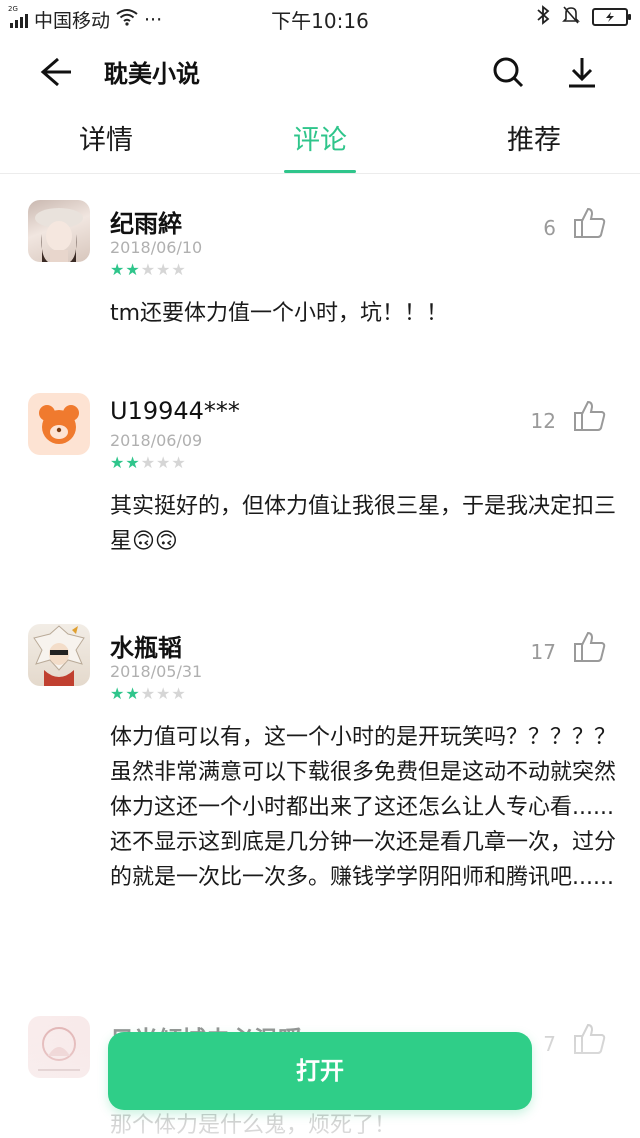  Describe the element at coordinates (152, 74) in the screenshot. I see `page-title: 耽美小说` at that location.